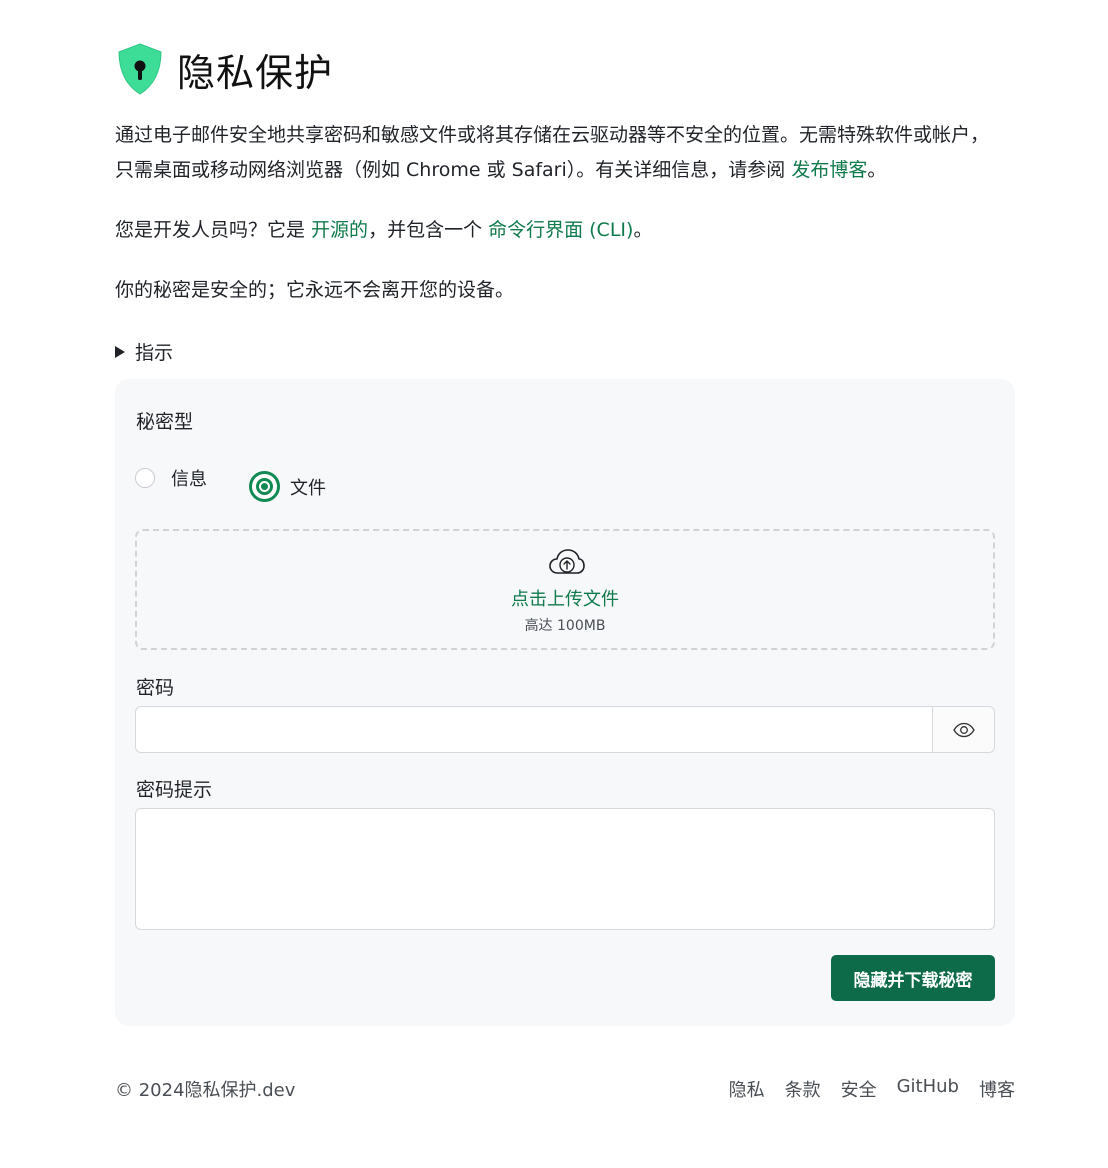  Describe the element at coordinates (255, 72) in the screenshot. I see `page-title: 隐私保护` at that location.